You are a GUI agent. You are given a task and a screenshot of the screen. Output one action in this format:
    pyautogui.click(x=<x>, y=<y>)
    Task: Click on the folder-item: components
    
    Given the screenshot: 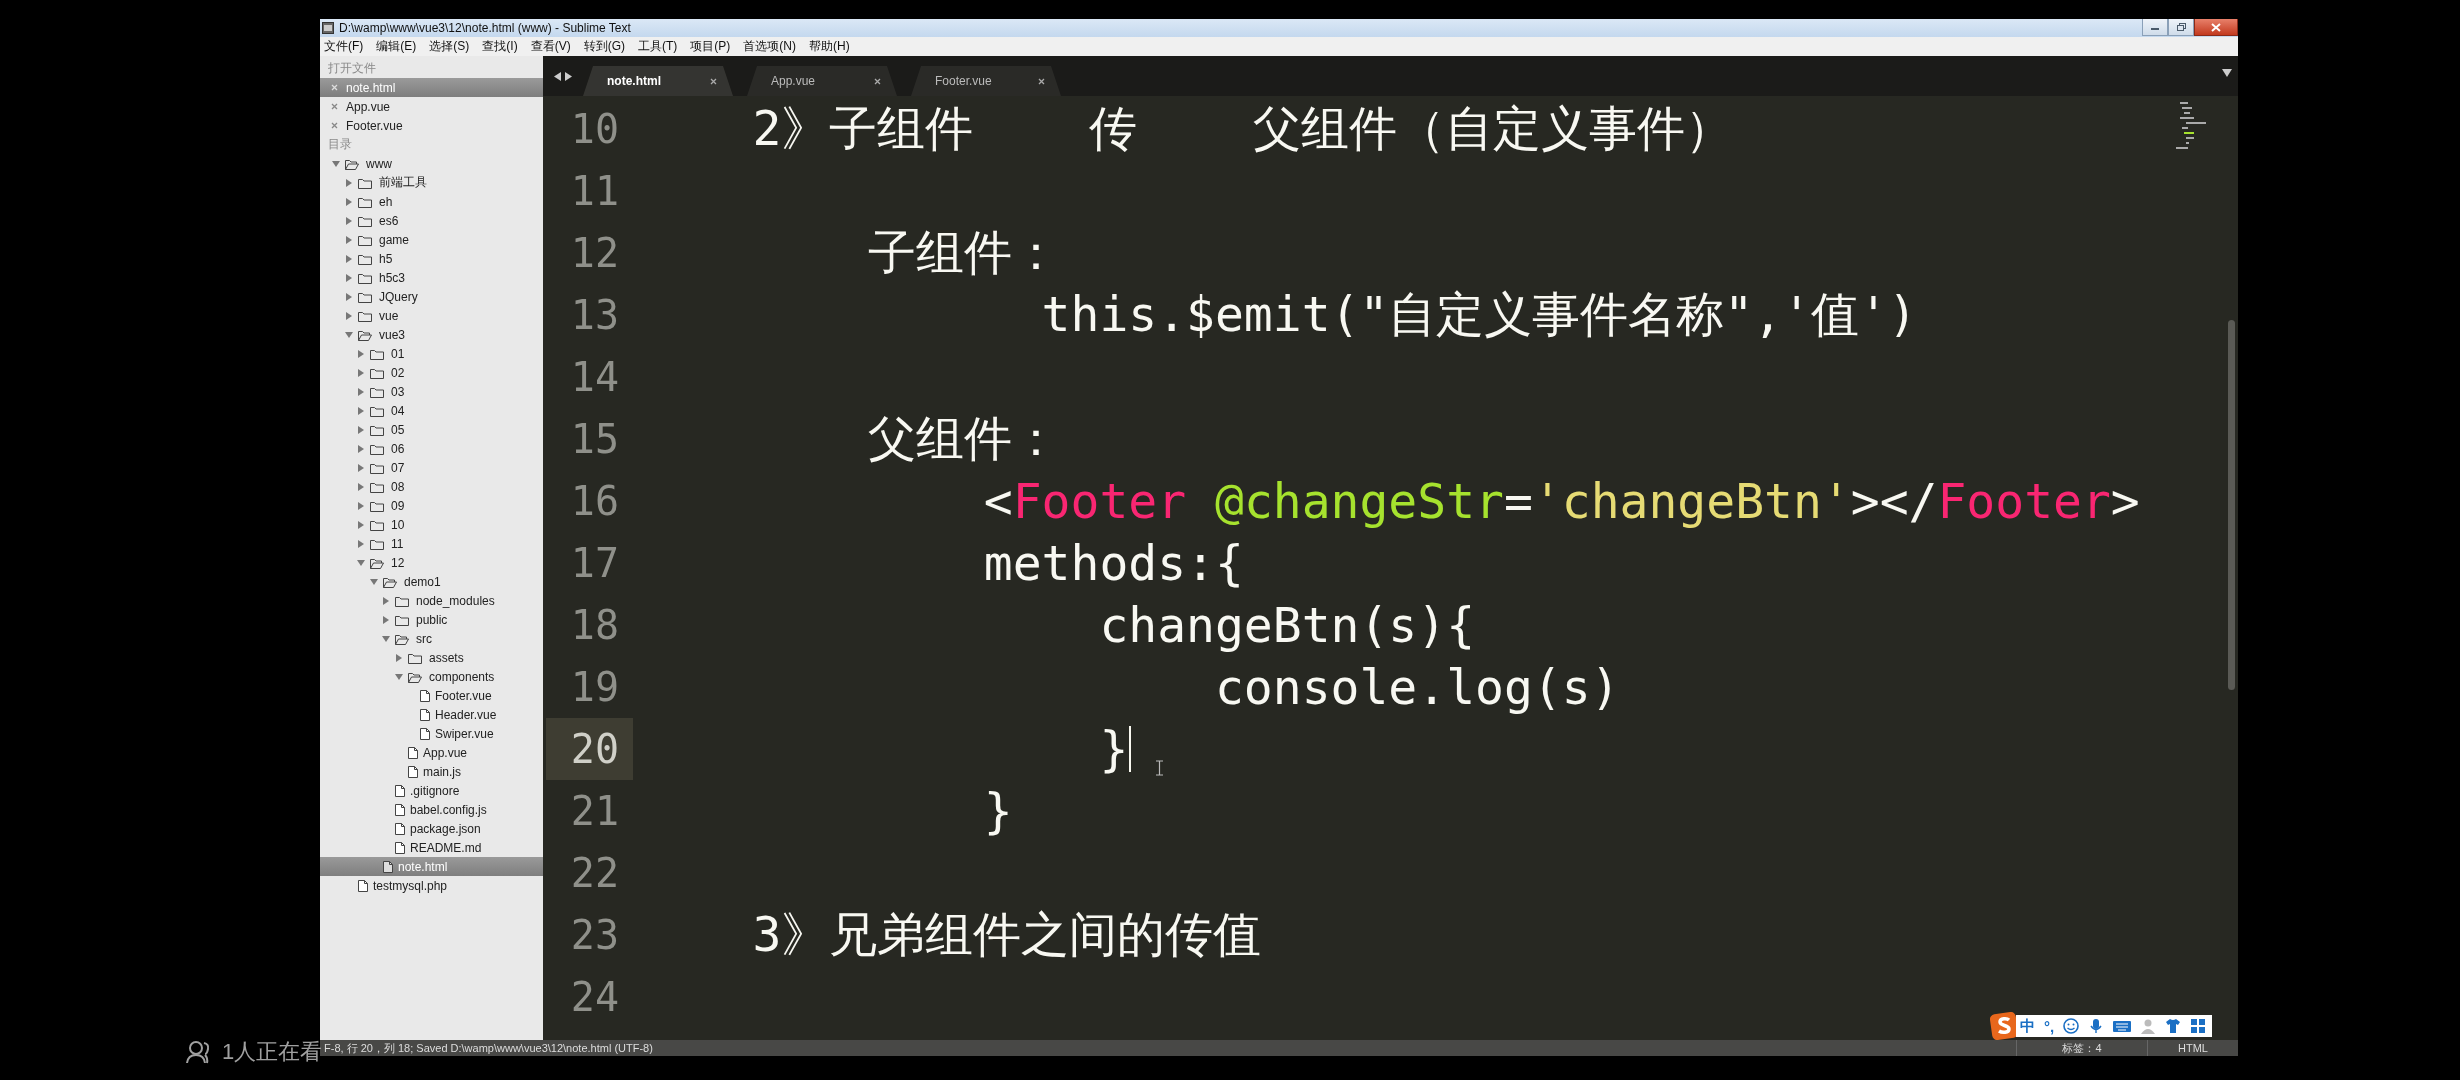 What is the action you would take?
    pyautogui.click(x=431, y=676)
    